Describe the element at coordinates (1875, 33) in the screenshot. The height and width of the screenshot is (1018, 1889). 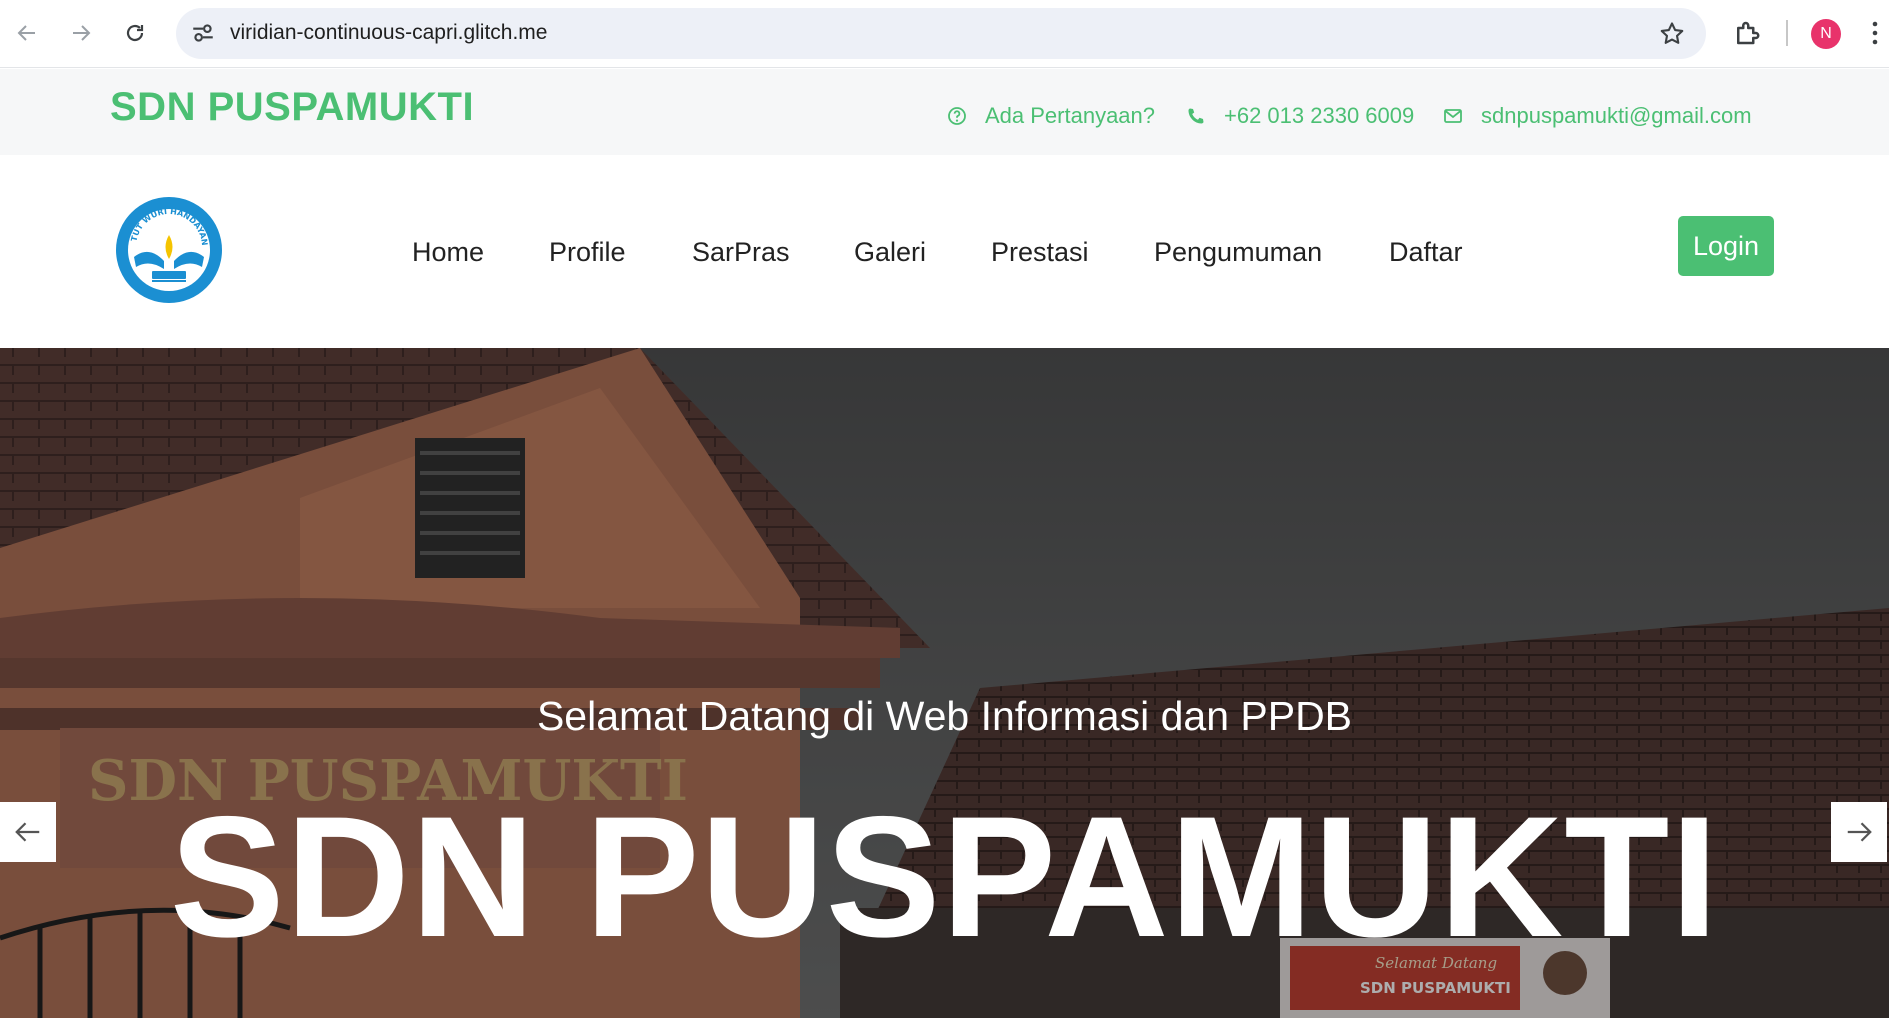
I see `menu-dots-icon` at that location.